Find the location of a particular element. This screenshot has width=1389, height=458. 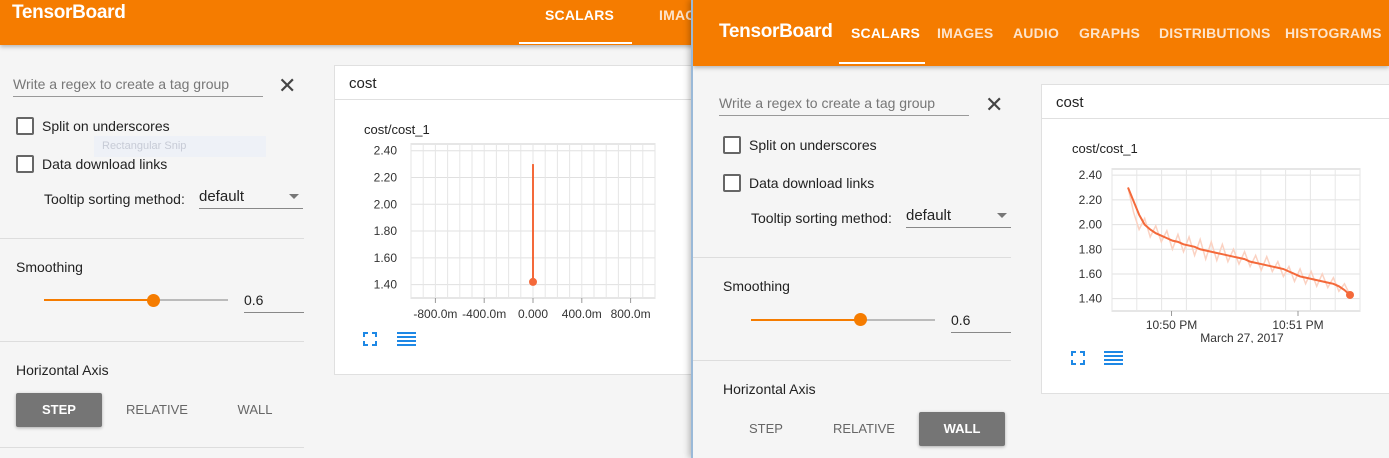

tab-audio: AUDIO is located at coordinates (1036, 33).